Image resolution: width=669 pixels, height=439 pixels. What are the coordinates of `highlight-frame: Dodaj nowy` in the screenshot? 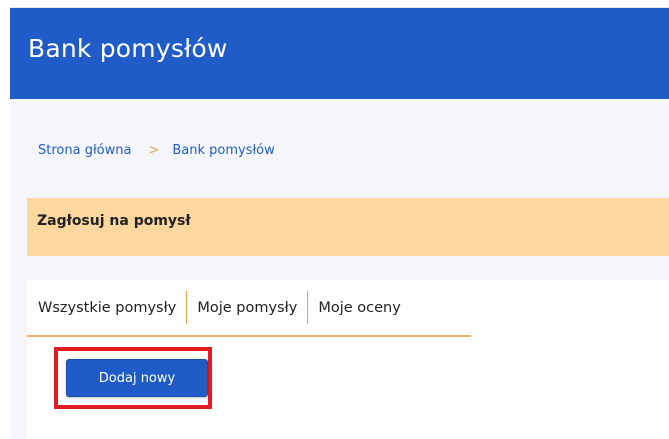 It's located at (133, 378).